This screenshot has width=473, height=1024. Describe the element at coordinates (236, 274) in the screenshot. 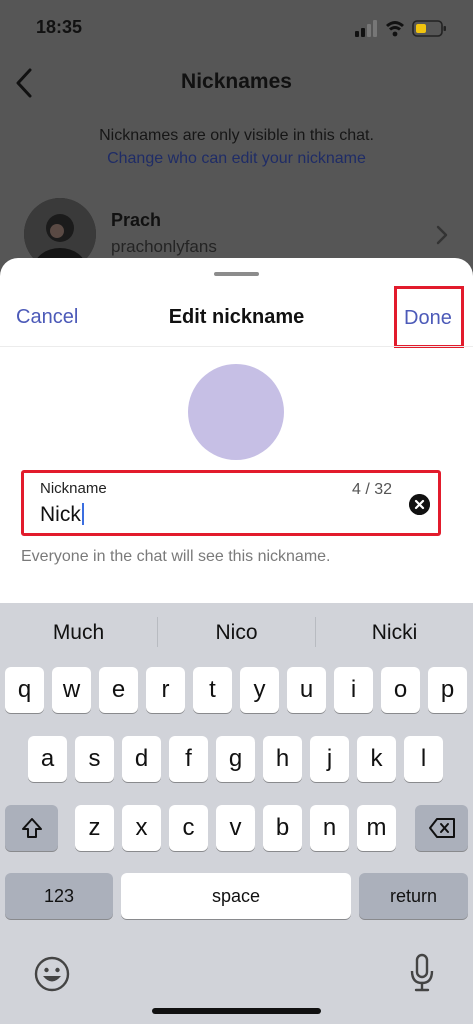

I see `sheet-grabber` at that location.